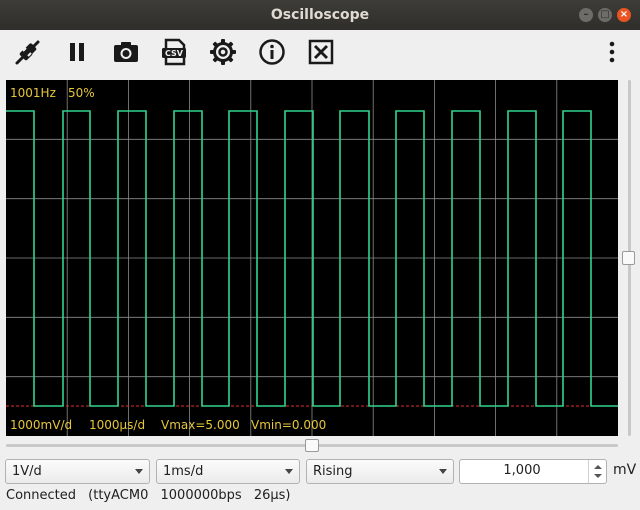 This screenshot has width=640, height=510. I want to click on trigger-level-value: 1,000, so click(522, 470).